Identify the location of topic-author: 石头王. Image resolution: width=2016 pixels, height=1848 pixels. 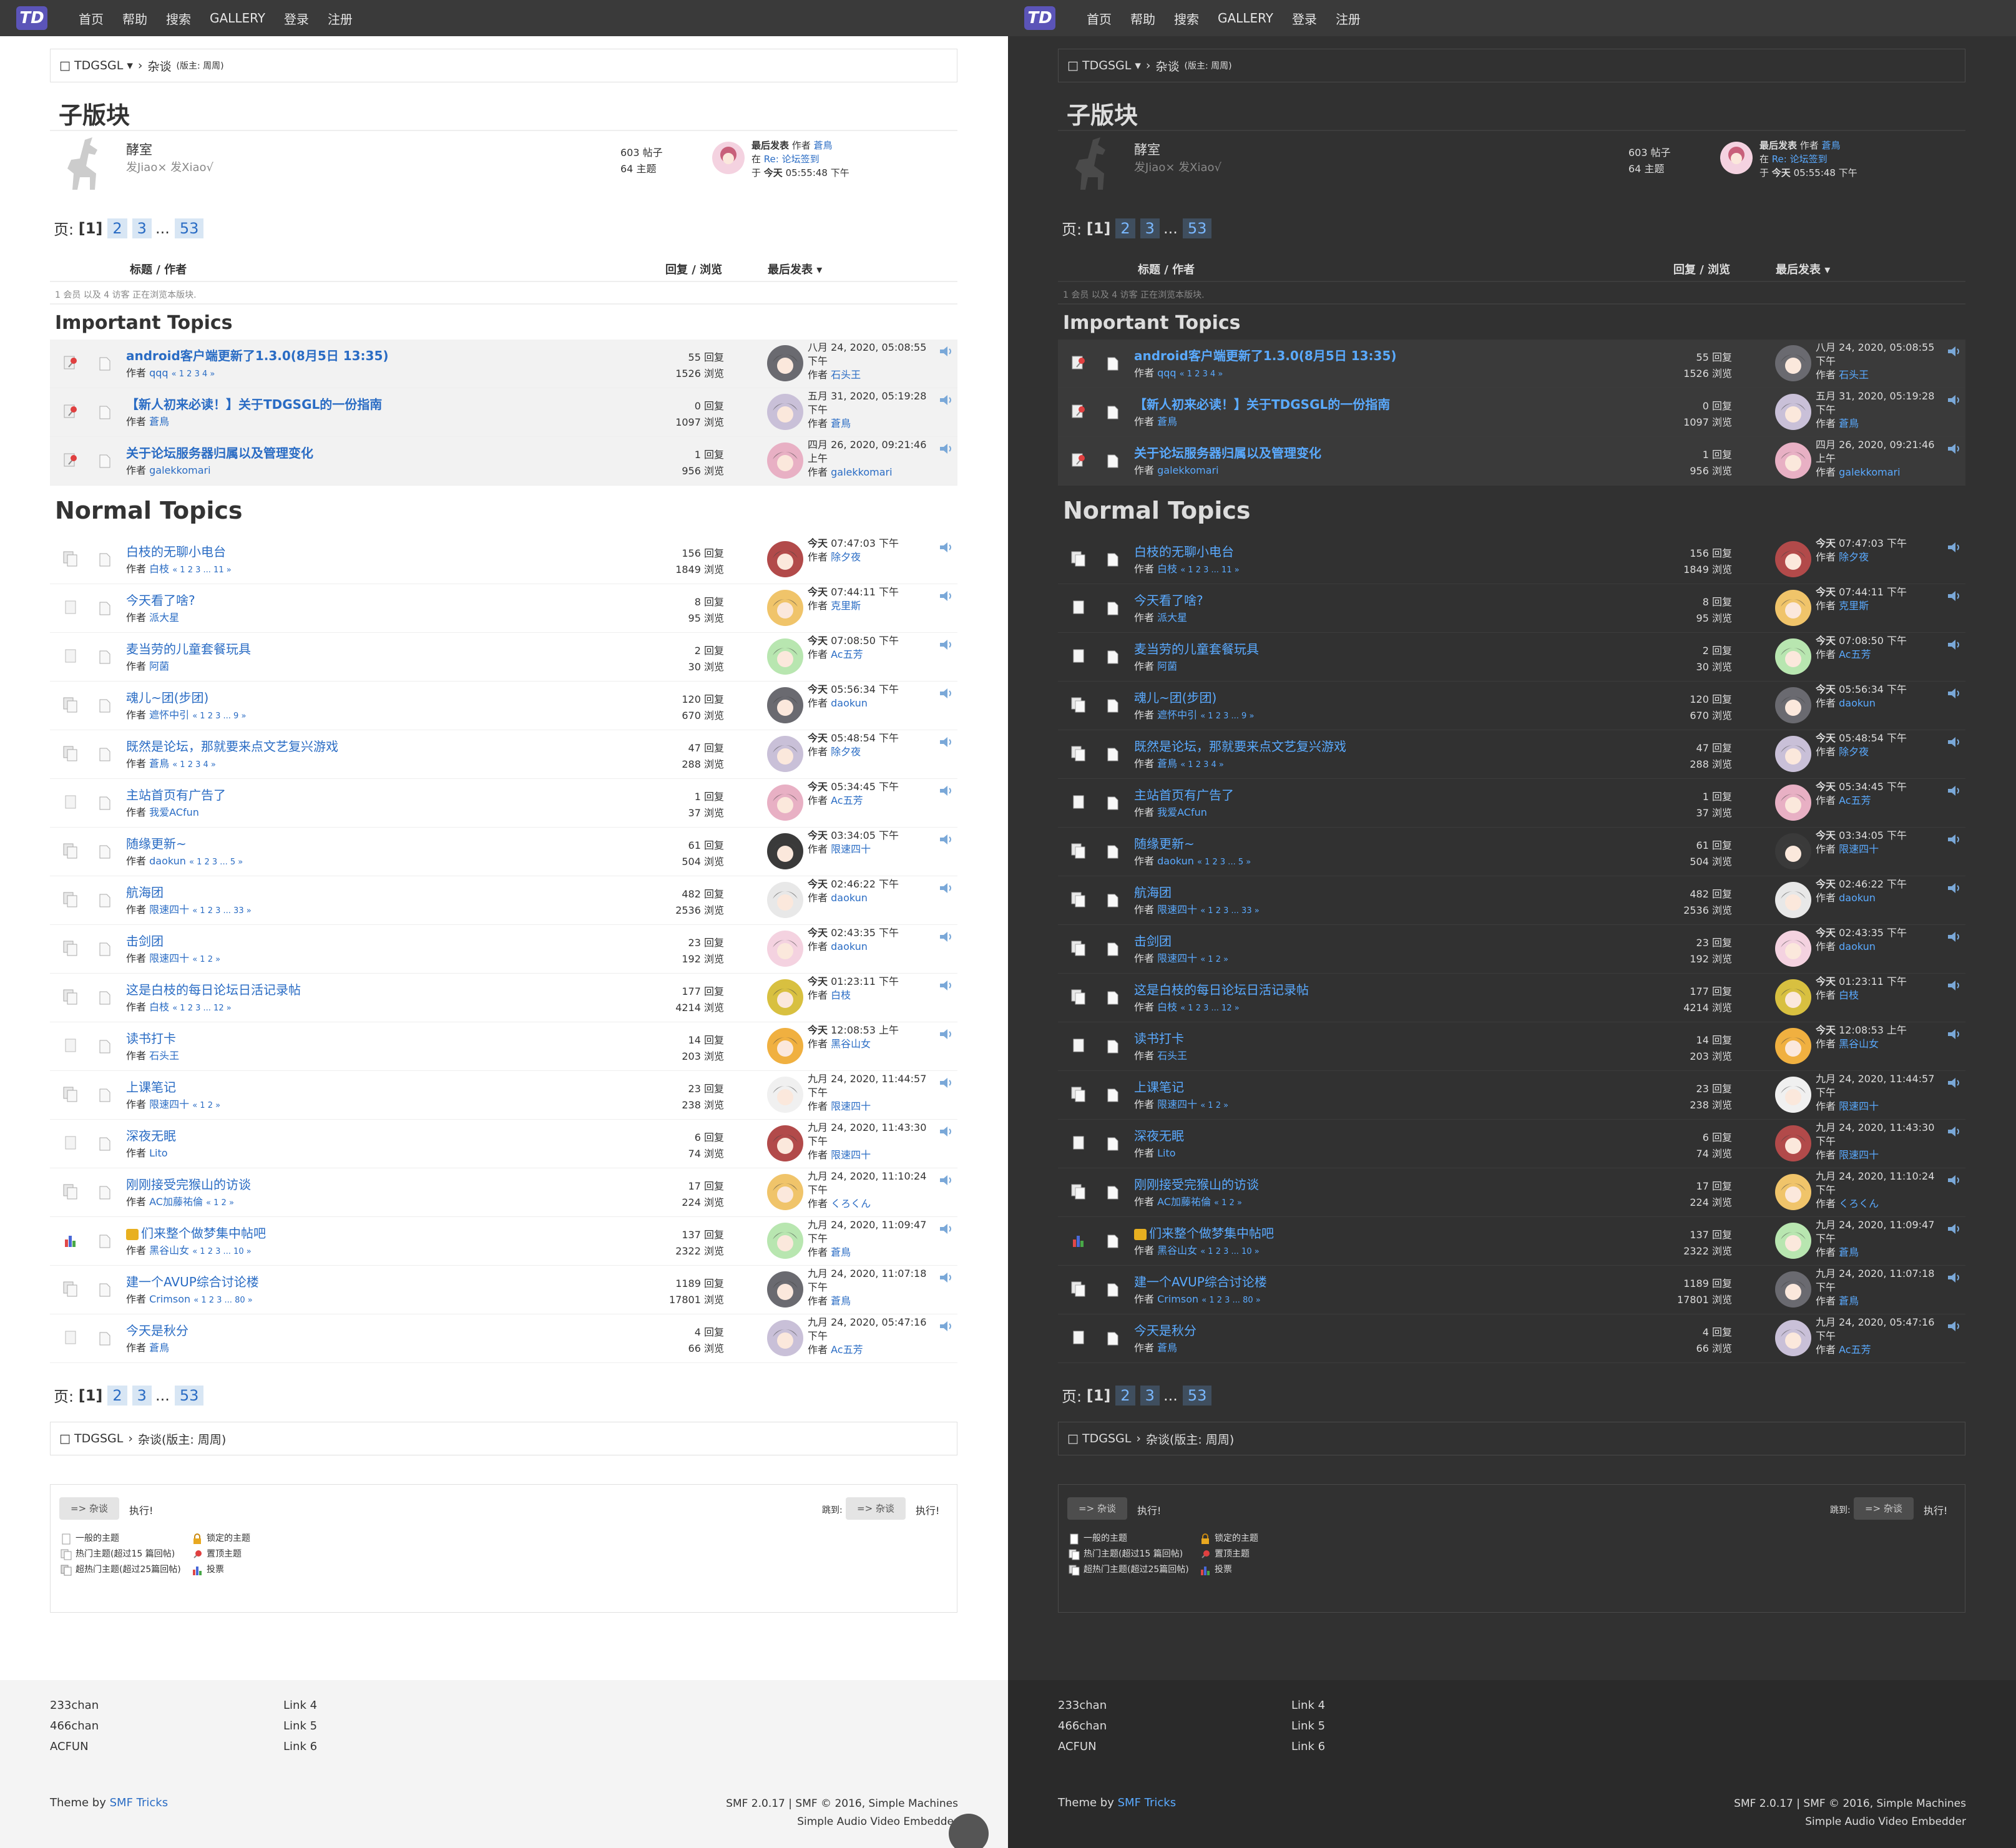
(1172, 1056).